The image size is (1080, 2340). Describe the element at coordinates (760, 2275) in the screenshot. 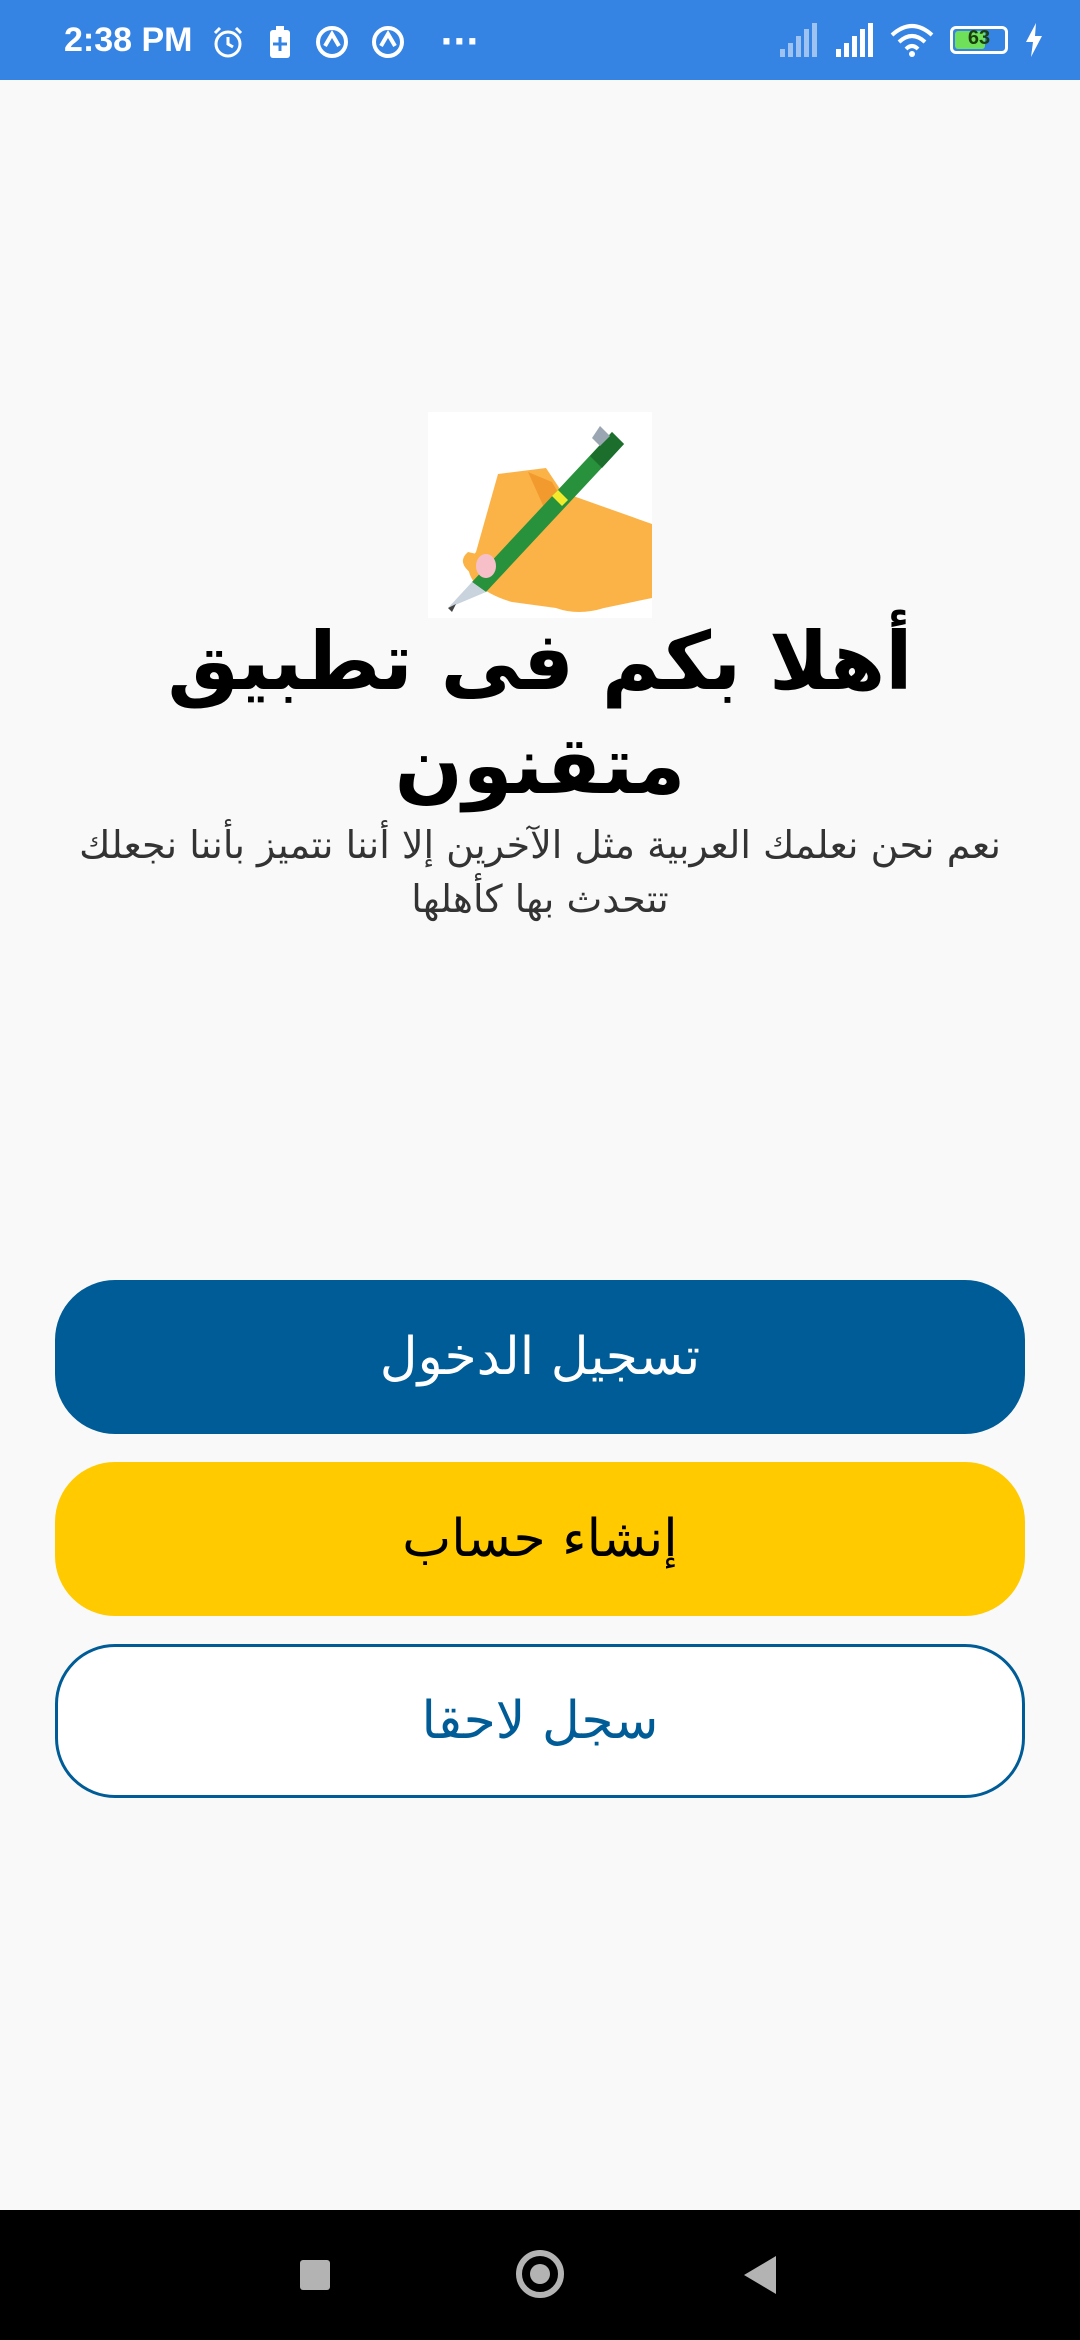

I see `back-icon` at that location.